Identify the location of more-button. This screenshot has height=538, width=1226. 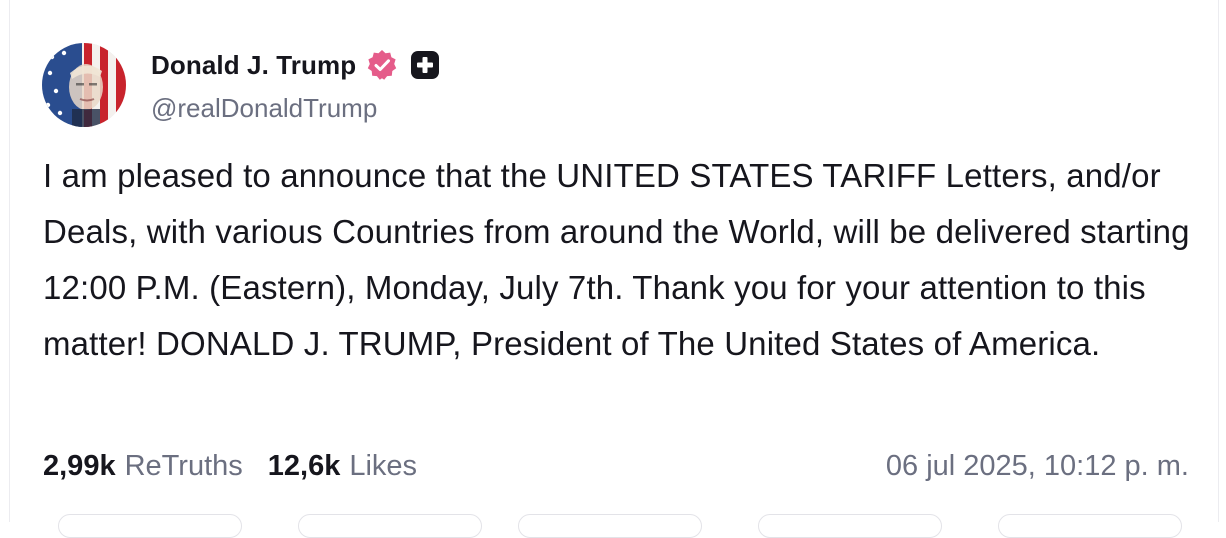
(1090, 526).